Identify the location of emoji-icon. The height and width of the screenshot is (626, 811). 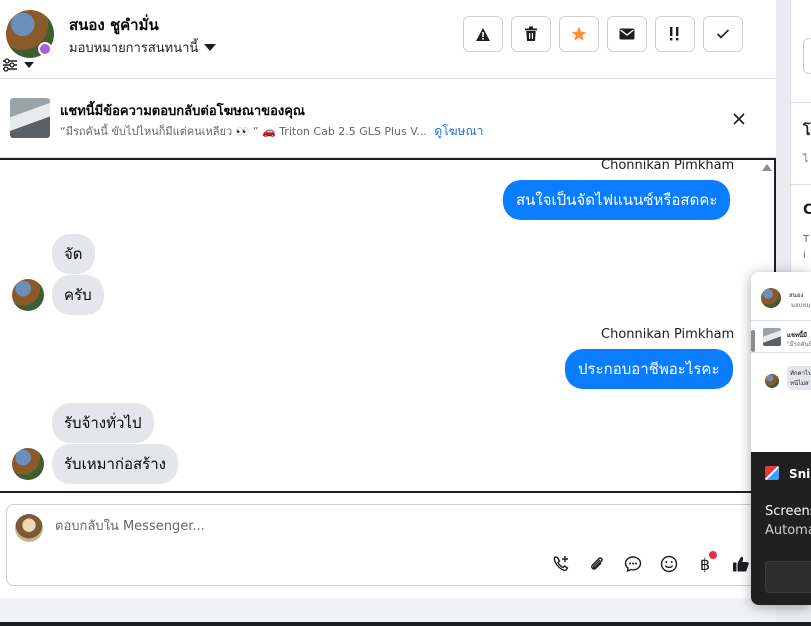
(669, 564).